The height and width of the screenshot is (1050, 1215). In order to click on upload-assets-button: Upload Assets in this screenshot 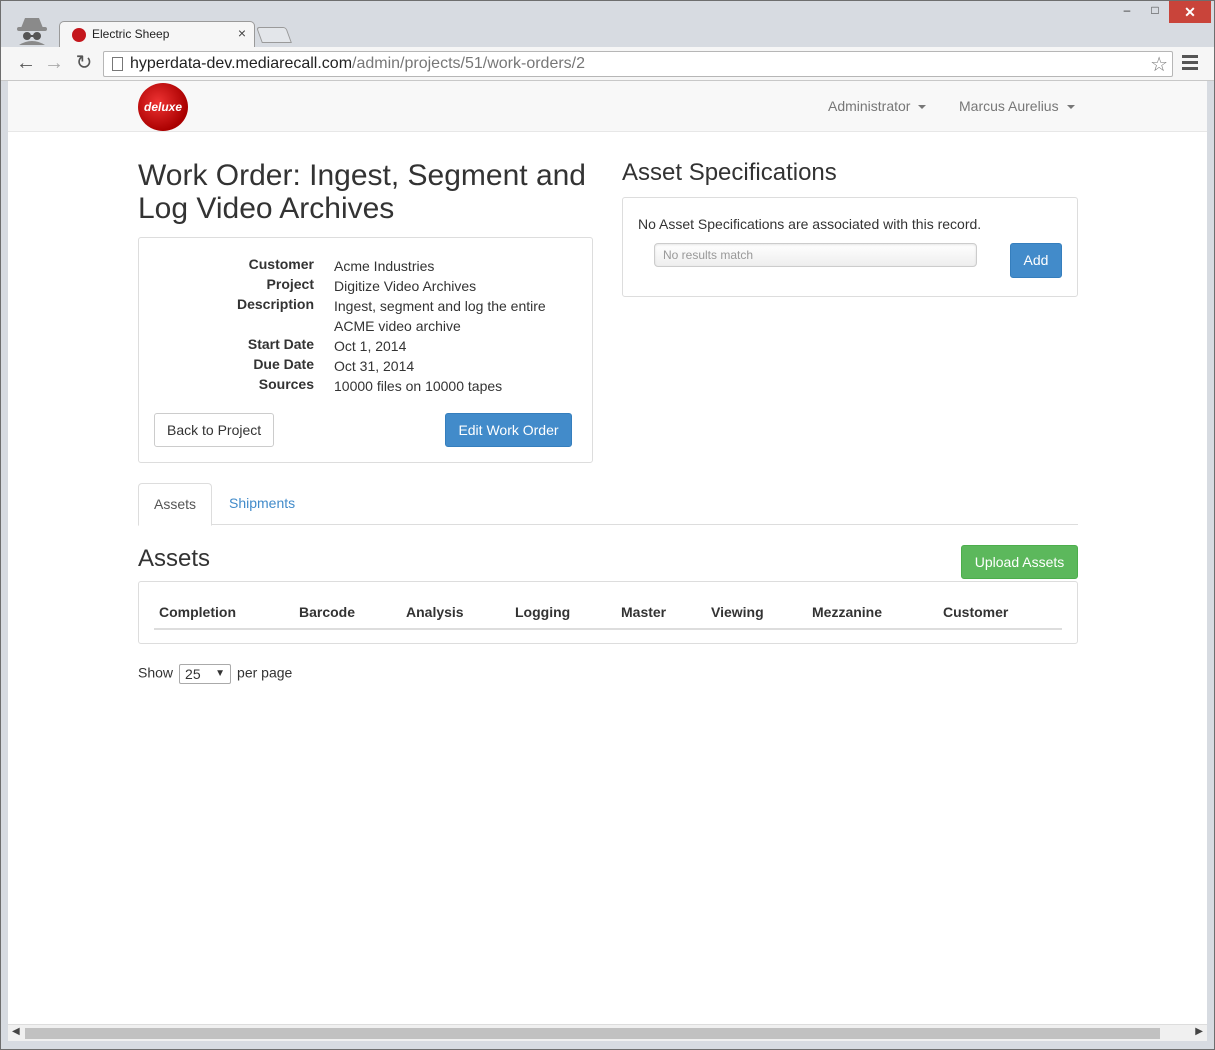, I will do `click(1019, 562)`.